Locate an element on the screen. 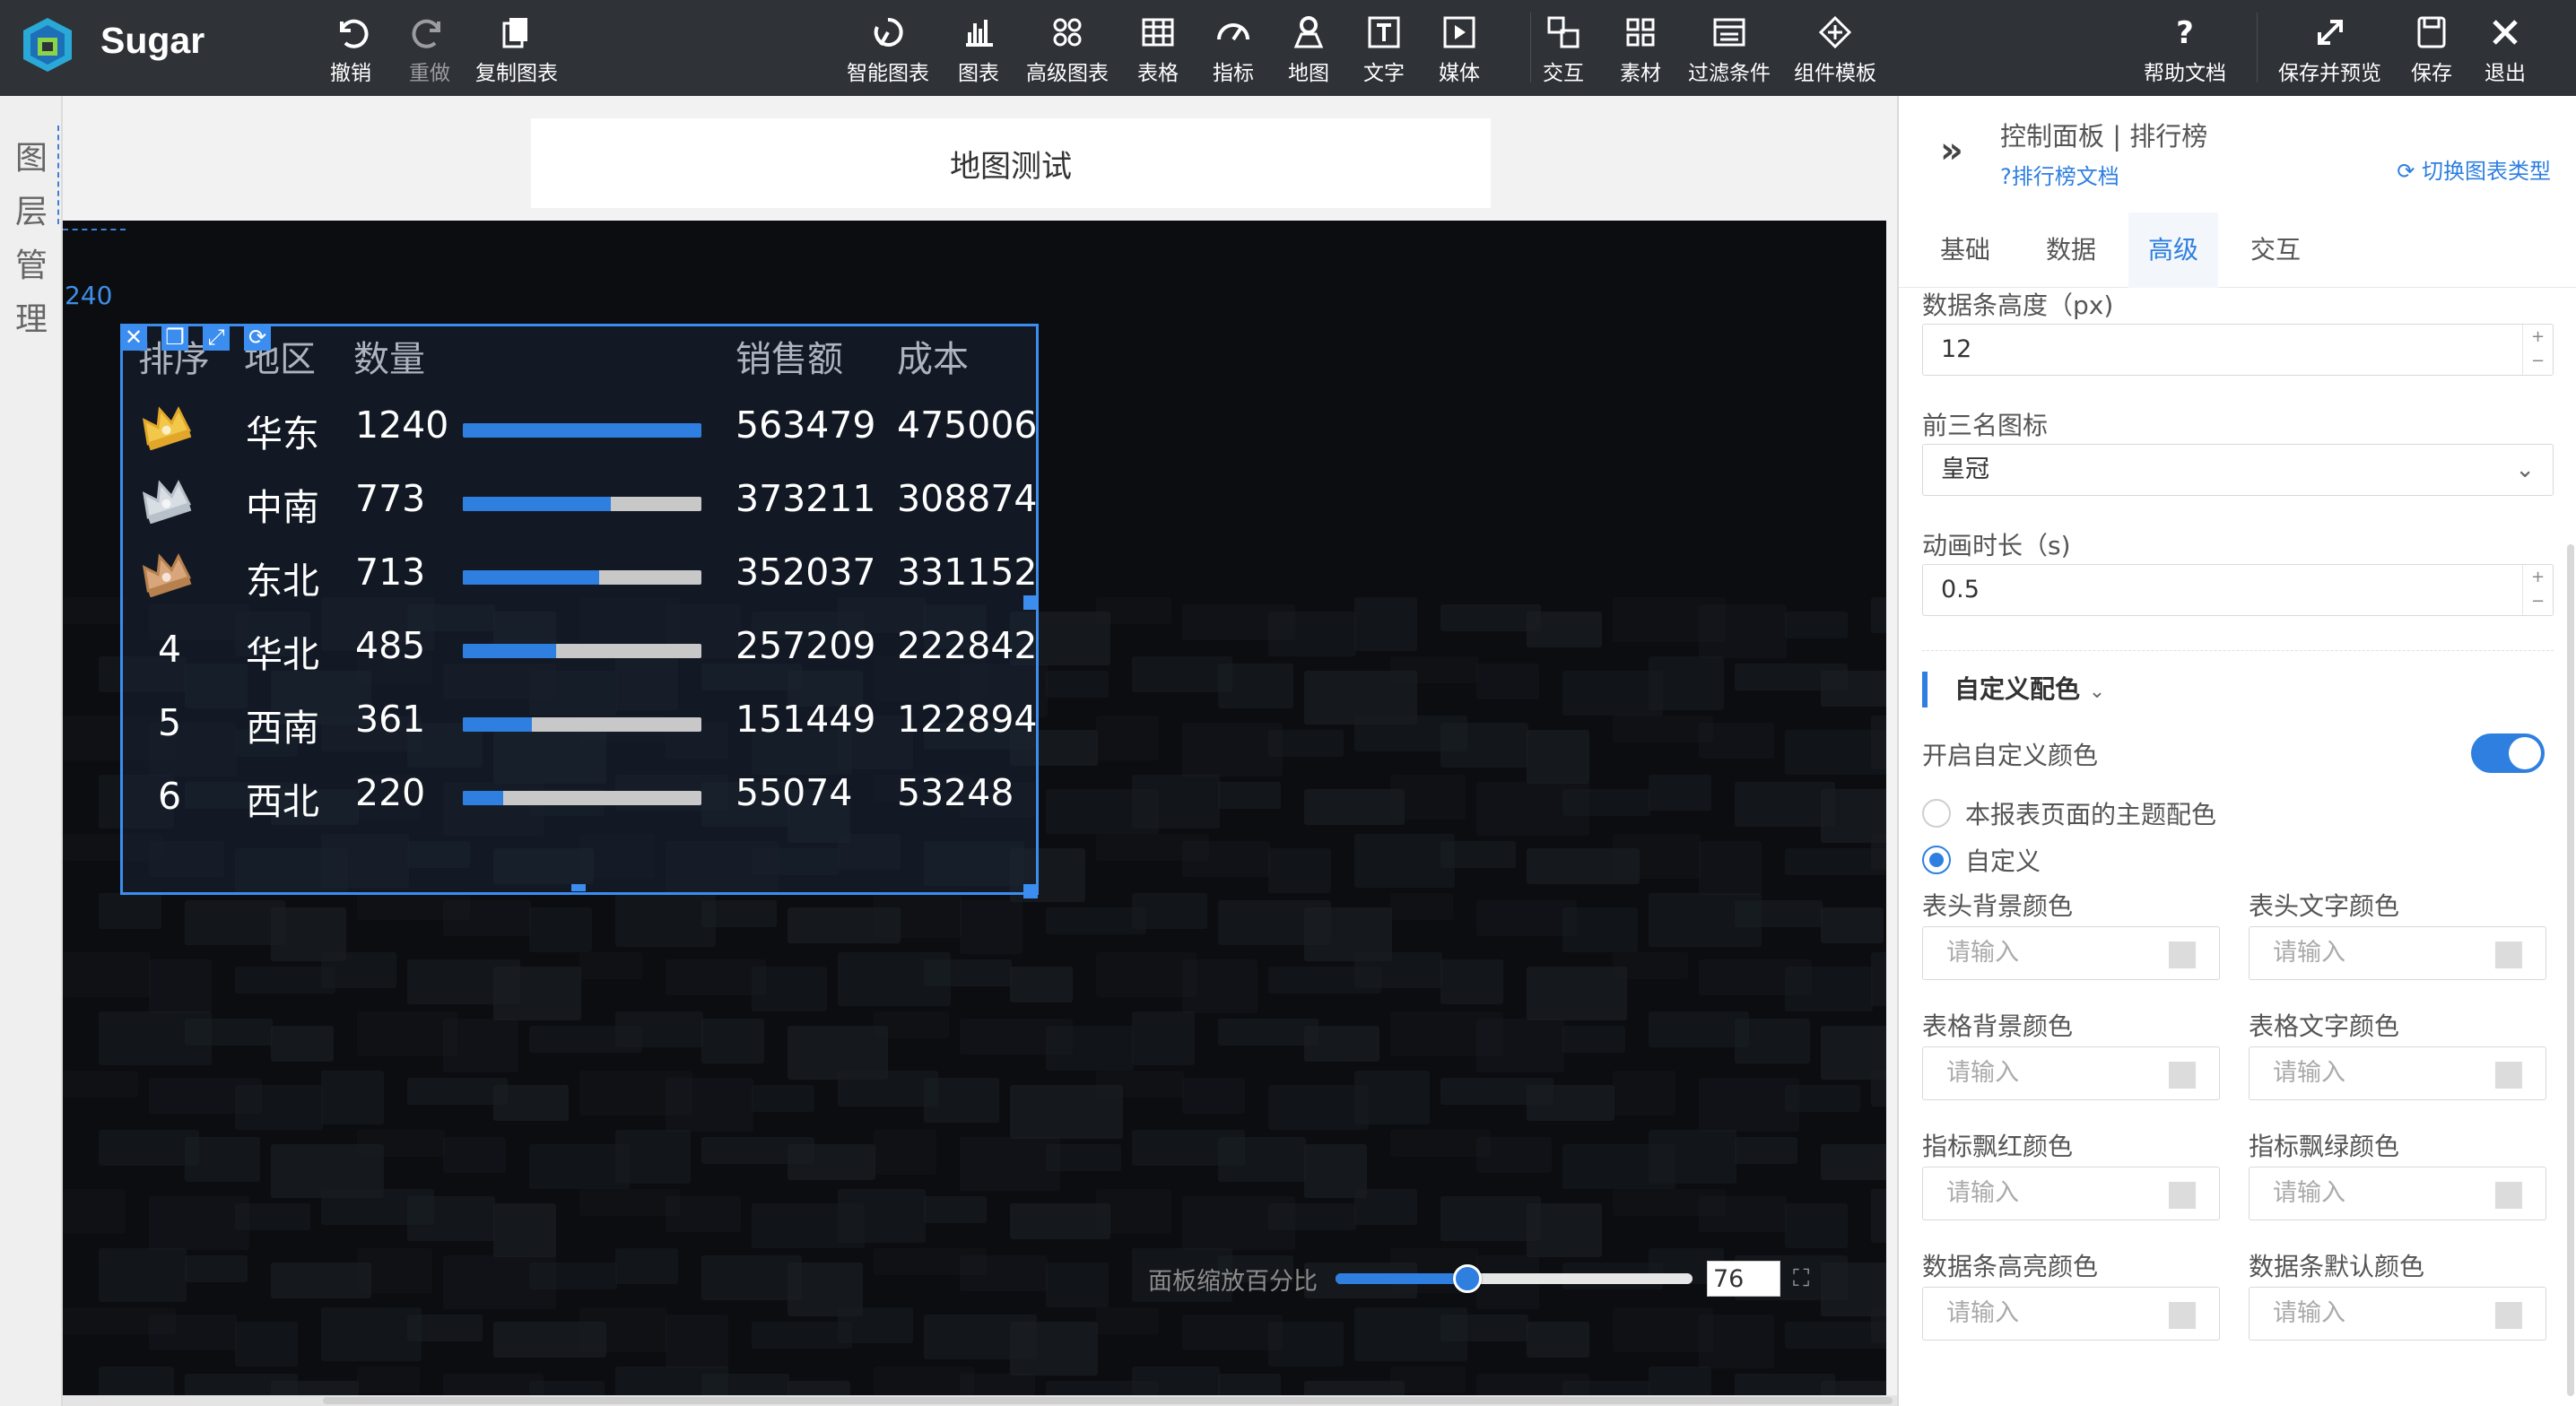 This screenshot has width=2576, height=1406. page-title: 地图测试 is located at coordinates (1011, 163).